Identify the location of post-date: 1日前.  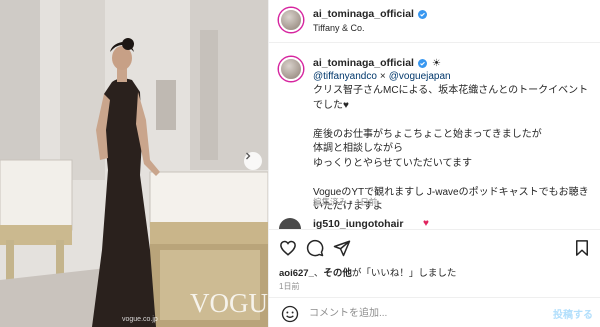
(289, 286).